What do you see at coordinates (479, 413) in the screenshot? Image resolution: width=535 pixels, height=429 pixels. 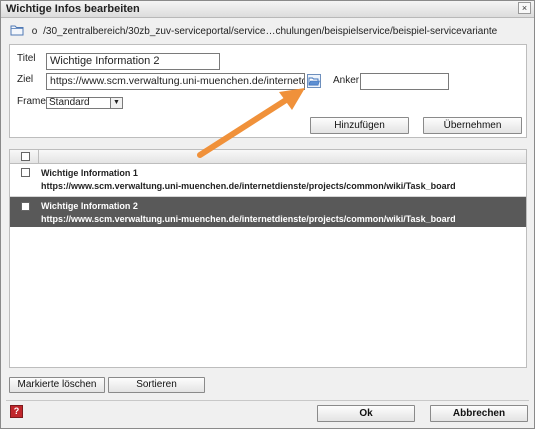 I see `cancel-button: Abbrechen` at bounding box center [479, 413].